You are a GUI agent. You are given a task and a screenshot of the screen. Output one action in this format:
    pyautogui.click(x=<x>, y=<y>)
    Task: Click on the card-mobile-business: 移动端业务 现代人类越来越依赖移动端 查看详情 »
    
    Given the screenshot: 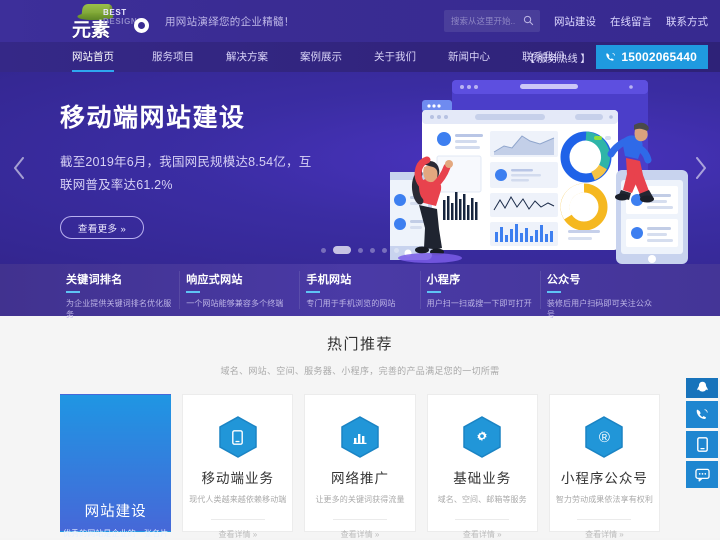 What is the action you would take?
    pyautogui.click(x=238, y=466)
    